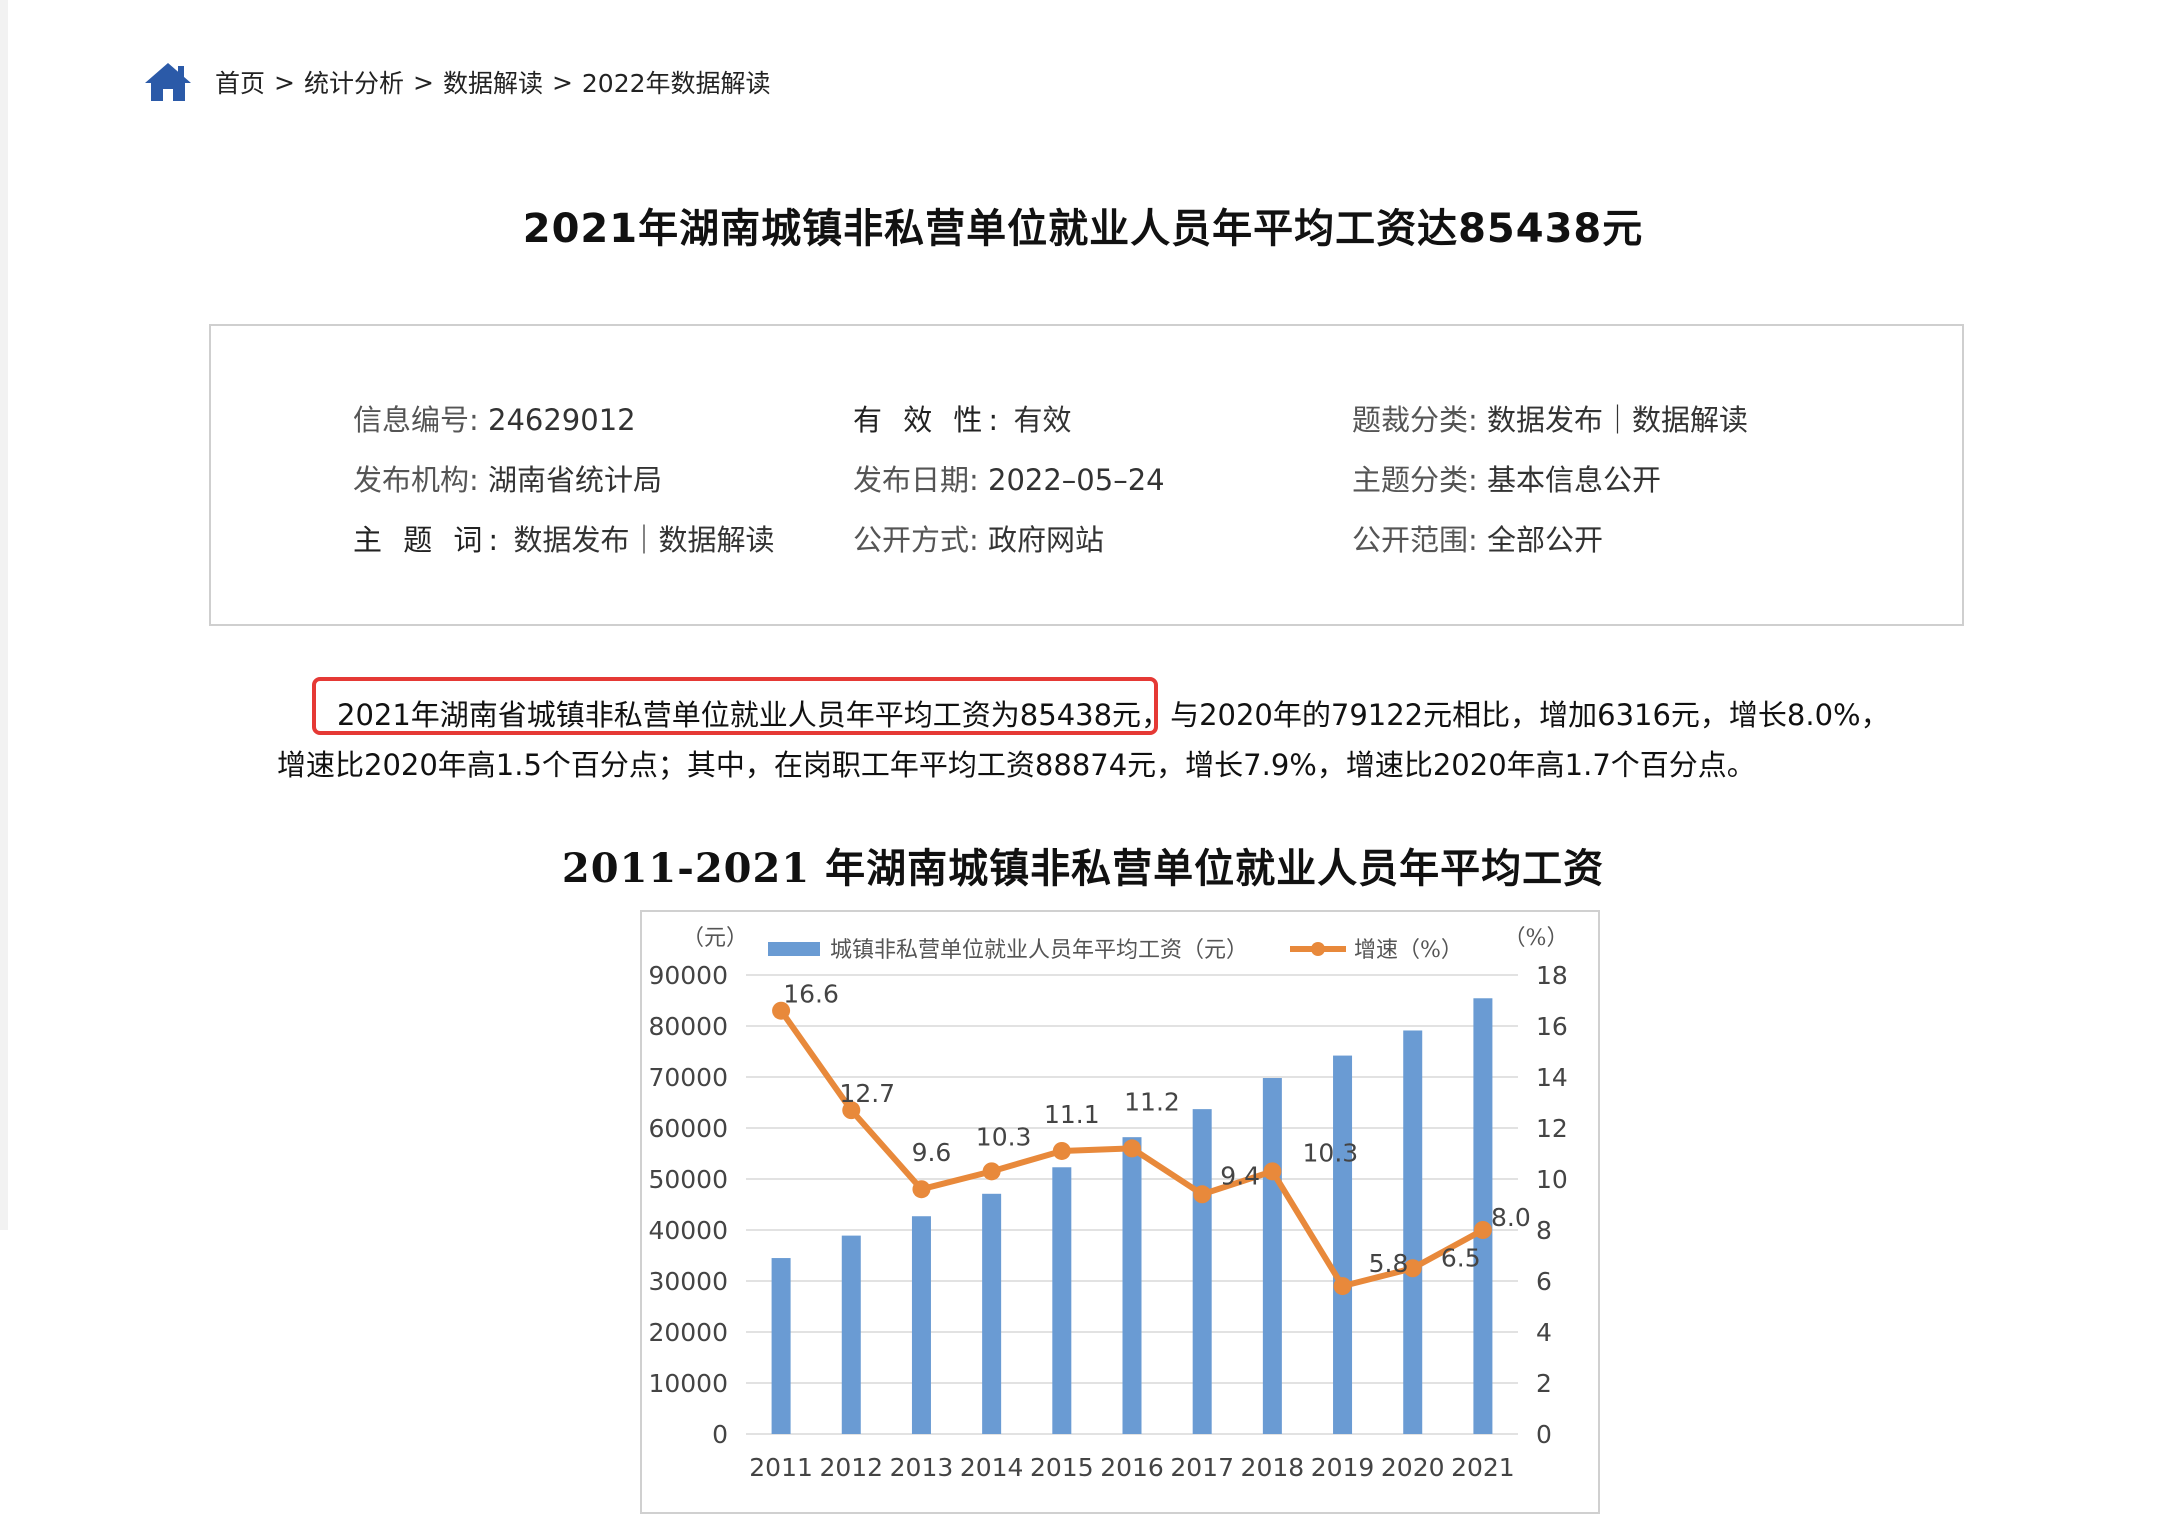 Image resolution: width=2166 pixels, height=1528 pixels. I want to click on meta-row: 主 题 词: 数据发布｜数据解读 公开方式: 政府网站 公开范围: 全部公开, so click(1086, 537).